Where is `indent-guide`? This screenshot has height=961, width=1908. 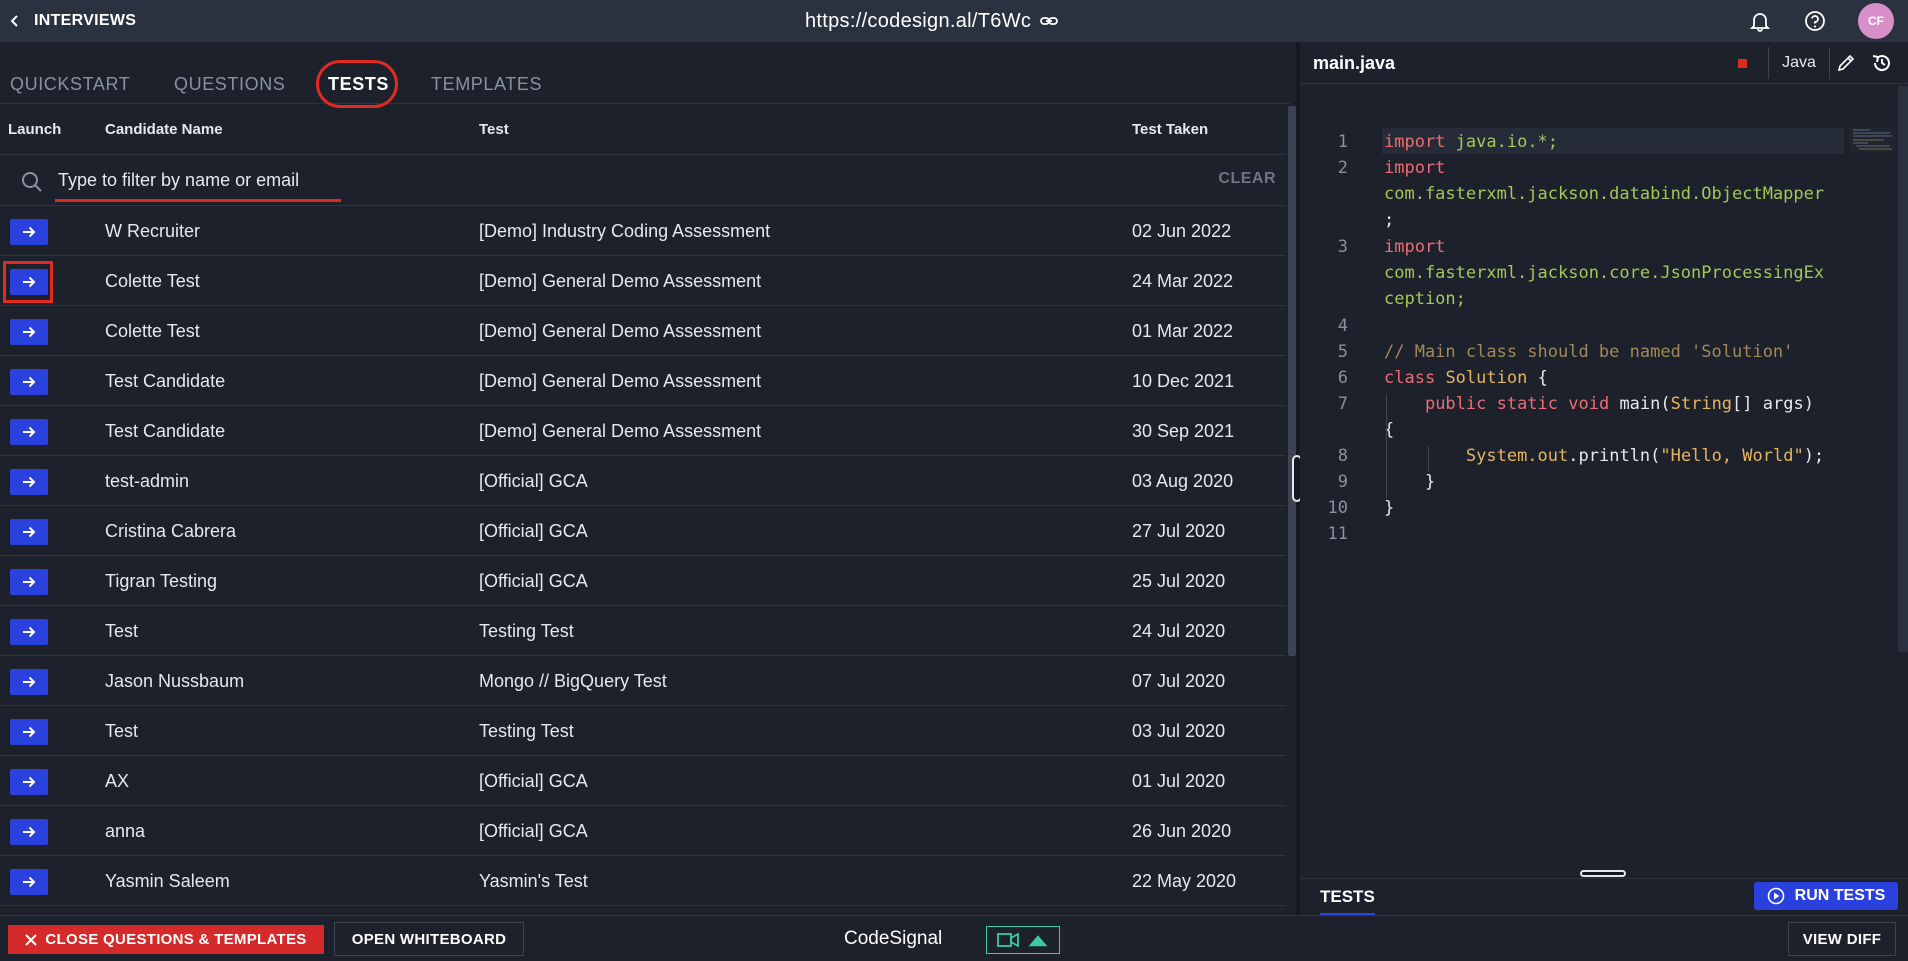 indent-guide is located at coordinates (1386, 446).